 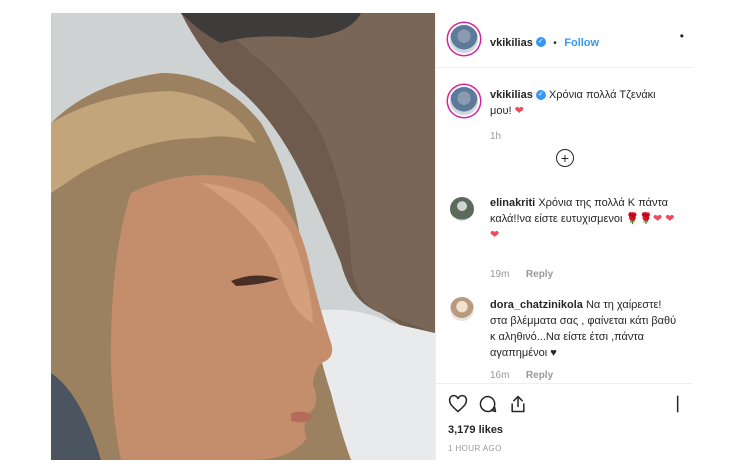 I want to click on more-options-glyph: •, so click(x=681, y=36).